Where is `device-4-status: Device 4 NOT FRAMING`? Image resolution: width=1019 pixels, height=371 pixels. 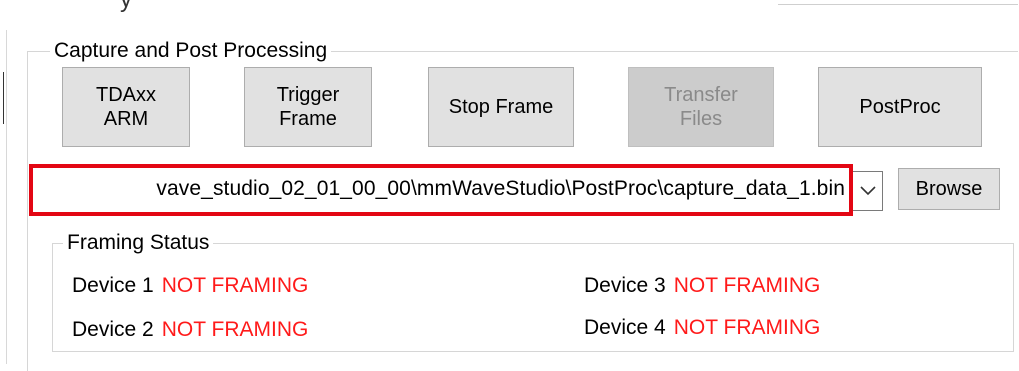
device-4-status: Device 4 NOT FRAMING is located at coordinates (702, 328).